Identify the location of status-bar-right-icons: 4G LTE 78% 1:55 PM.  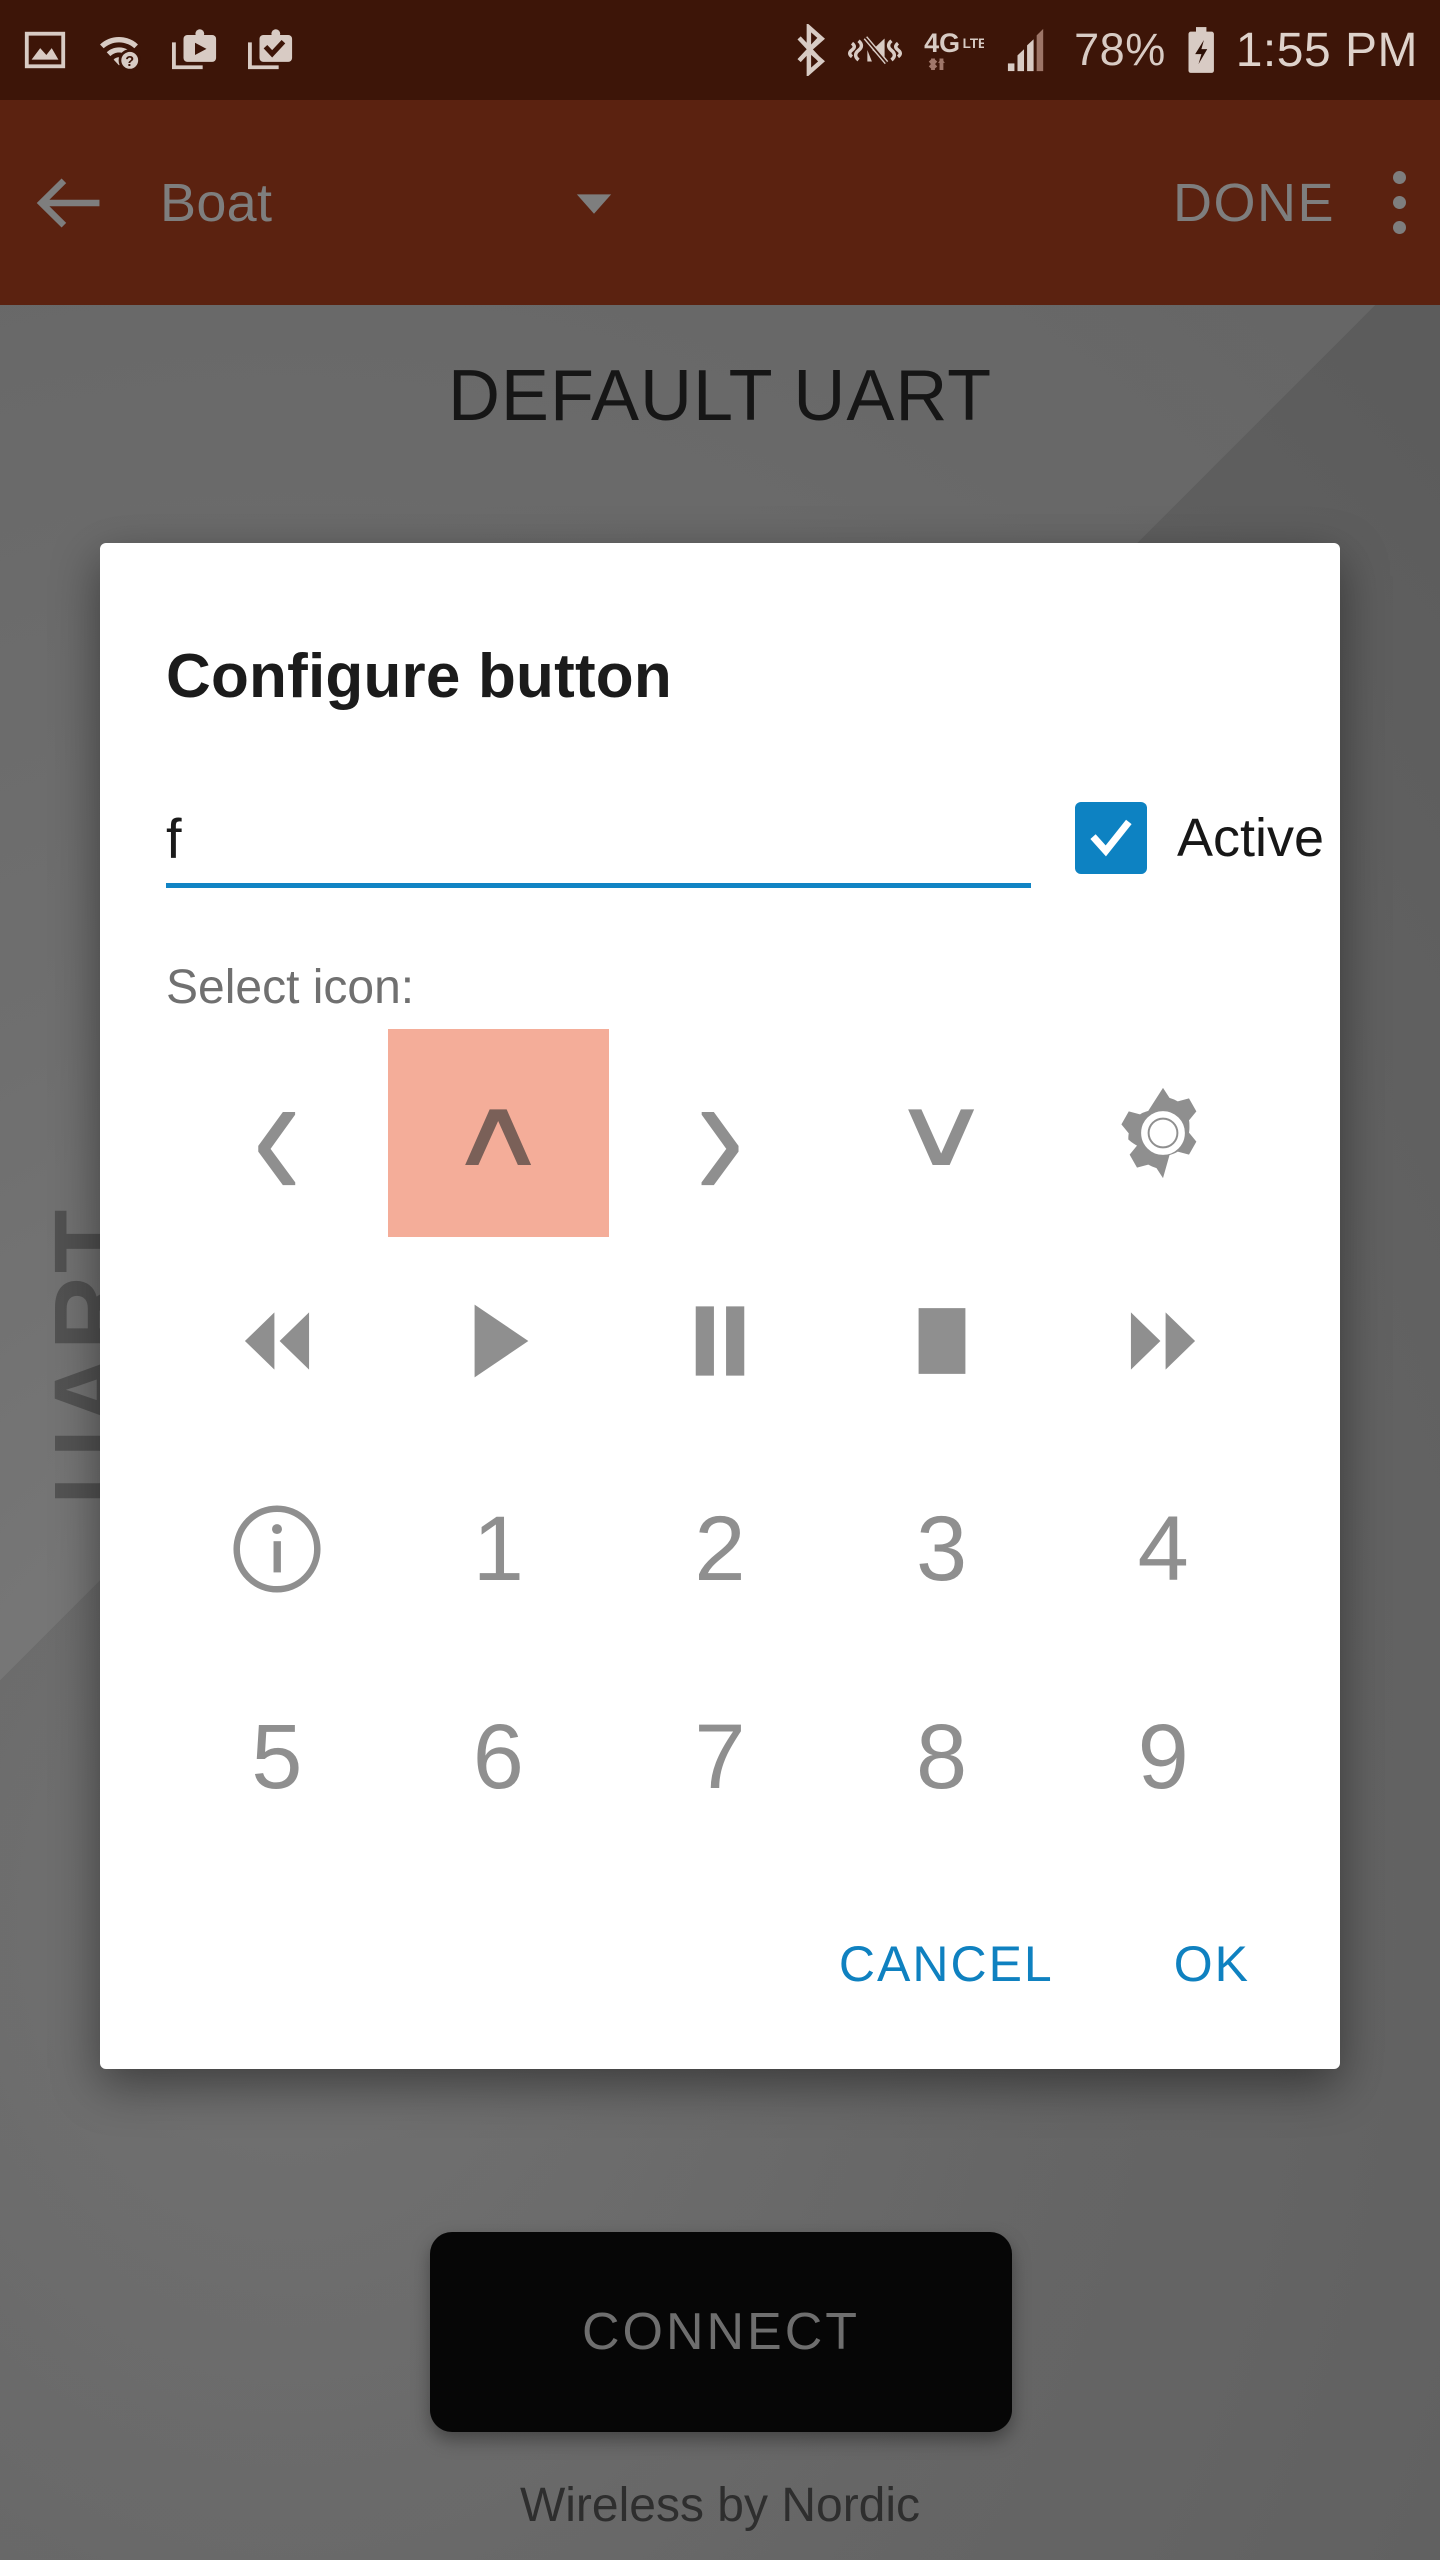
(1106, 50).